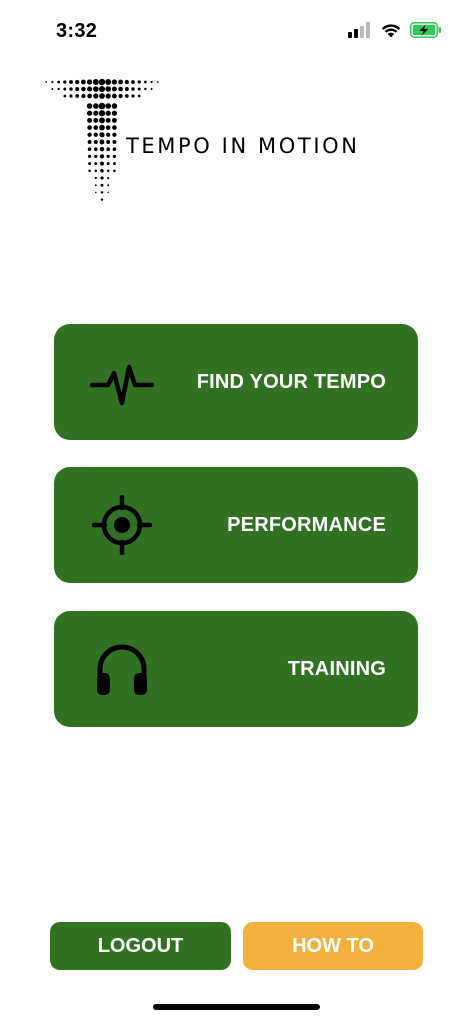  What do you see at coordinates (236, 669) in the screenshot?
I see `training-button: TRAINING` at bounding box center [236, 669].